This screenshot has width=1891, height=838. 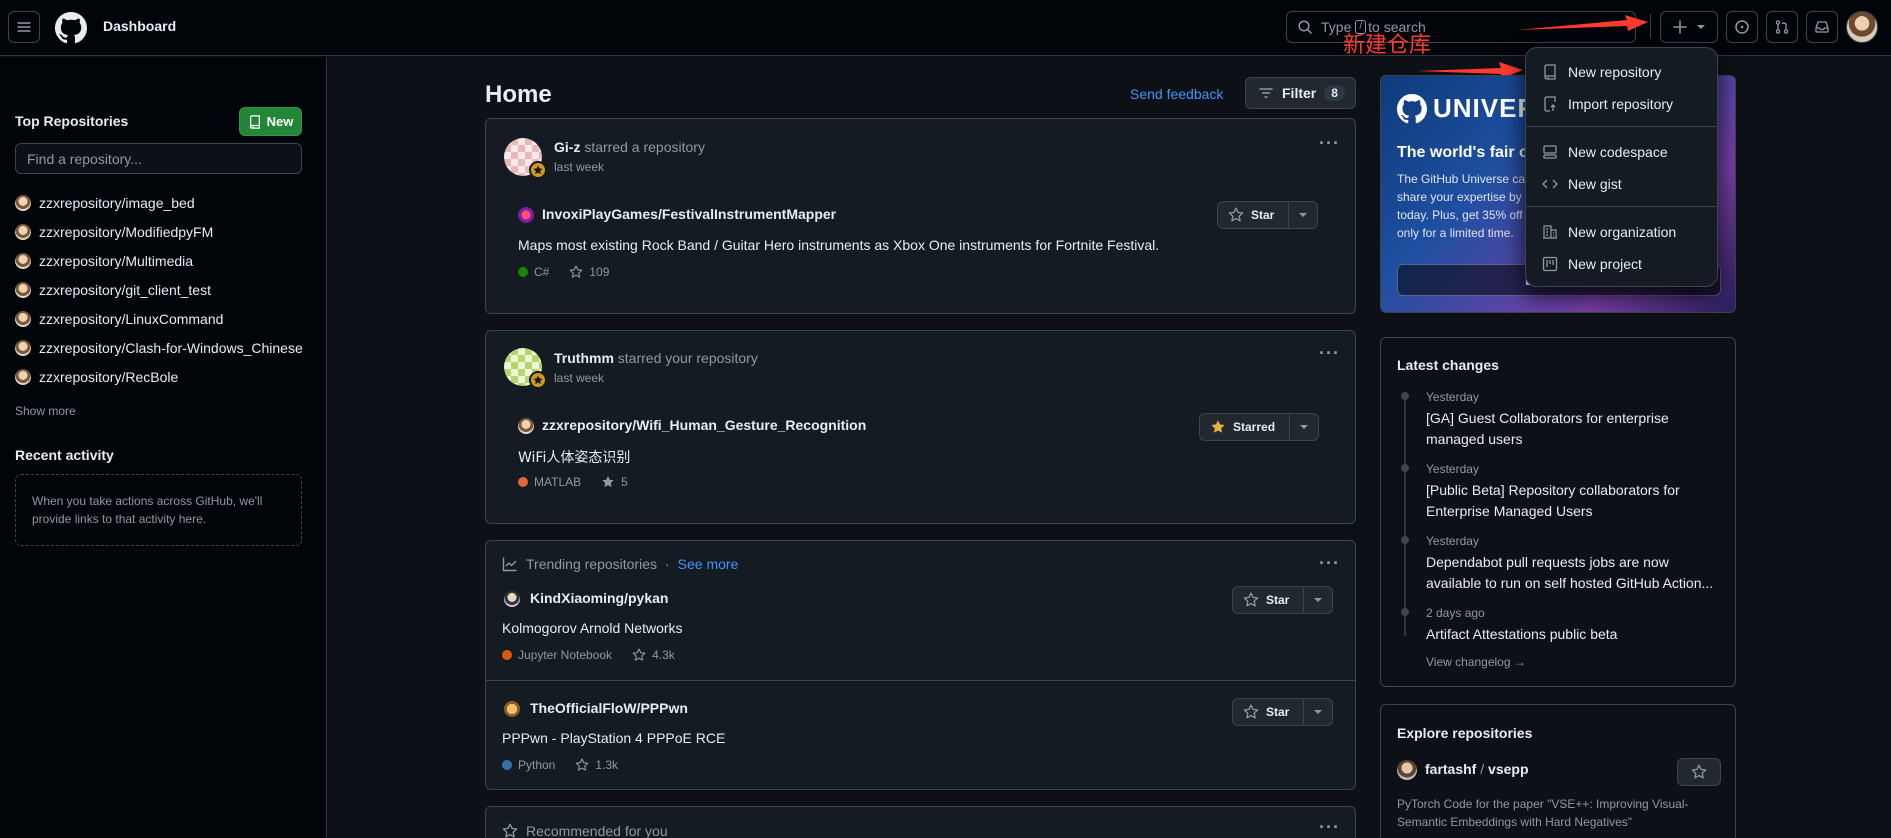 I want to click on menu-item-new-codespace: New codespace, so click(x=1605, y=152).